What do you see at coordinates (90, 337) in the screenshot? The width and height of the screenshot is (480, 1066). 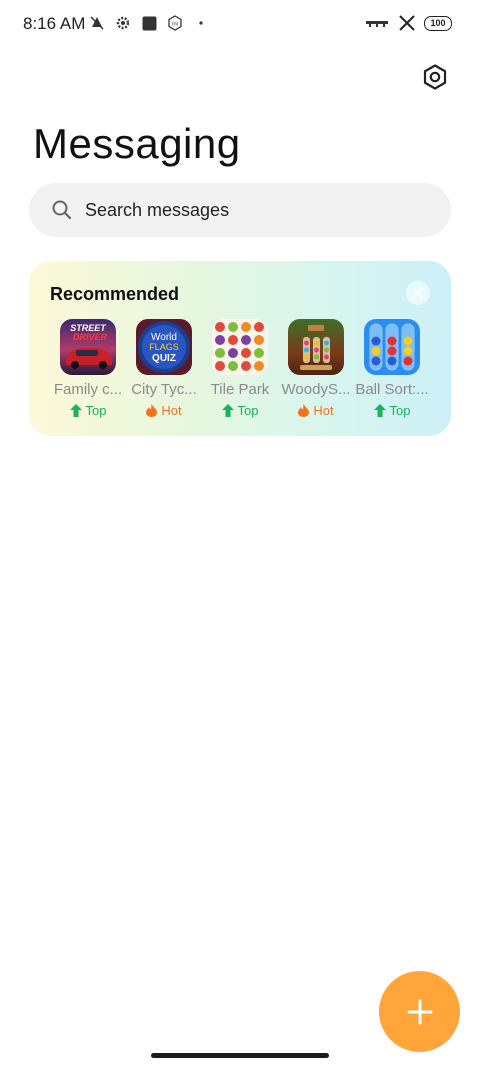 I see `street-driver-text-2: DRIVER` at bounding box center [90, 337].